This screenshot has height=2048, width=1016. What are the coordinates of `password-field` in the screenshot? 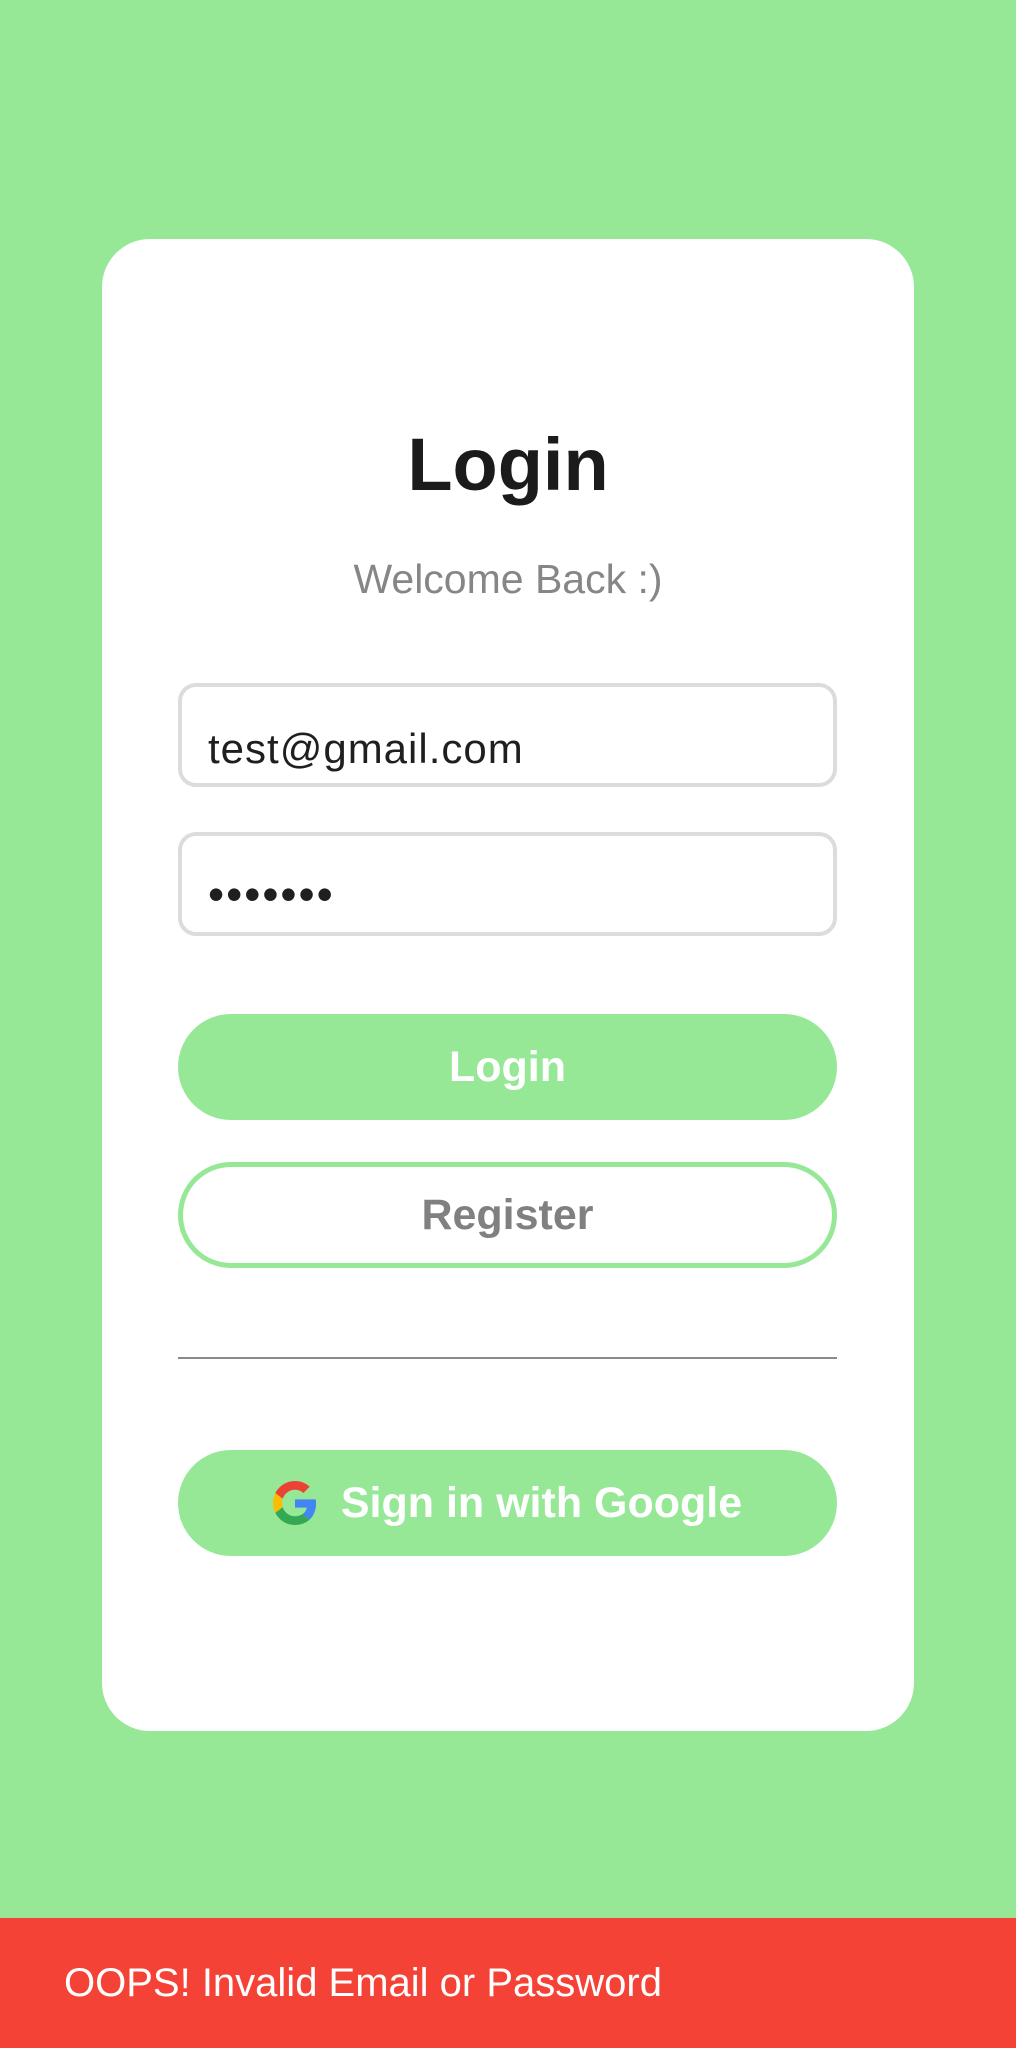 It's located at (507, 887).